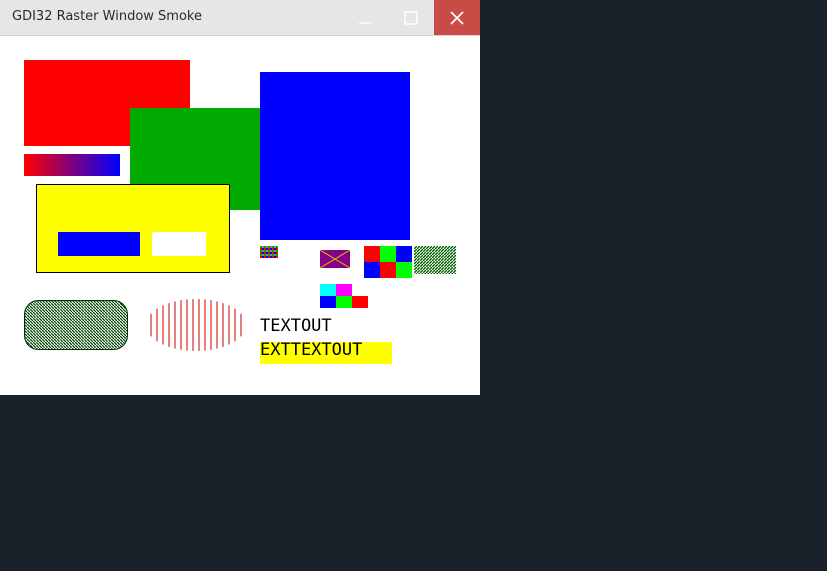 This screenshot has width=827, height=571. What do you see at coordinates (76, 325) in the screenshot?
I see `rounded-hatch-rectangle` at bounding box center [76, 325].